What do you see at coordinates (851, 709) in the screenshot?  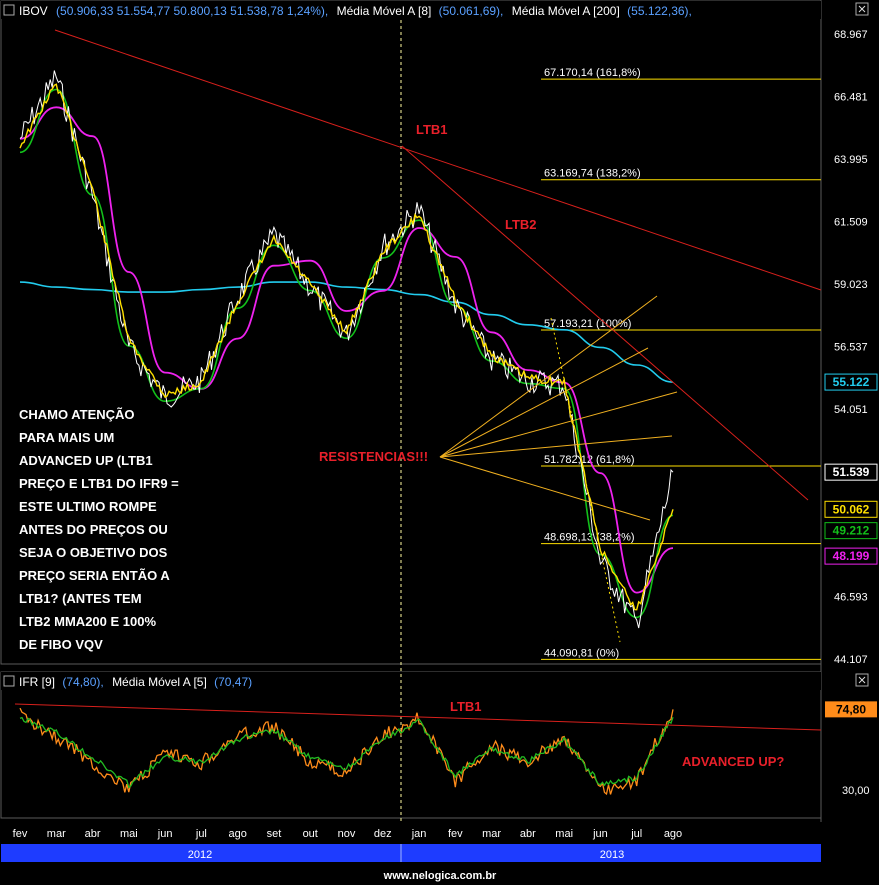 I see `ifr-badge-label: 74,80` at bounding box center [851, 709].